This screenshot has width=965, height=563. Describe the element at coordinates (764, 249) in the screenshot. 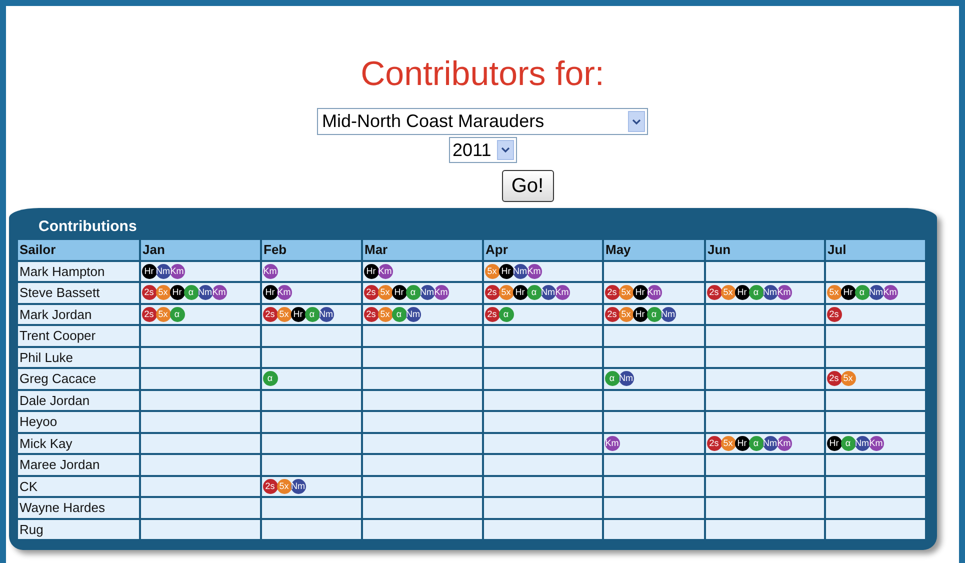

I see `column-header: Jun` at that location.